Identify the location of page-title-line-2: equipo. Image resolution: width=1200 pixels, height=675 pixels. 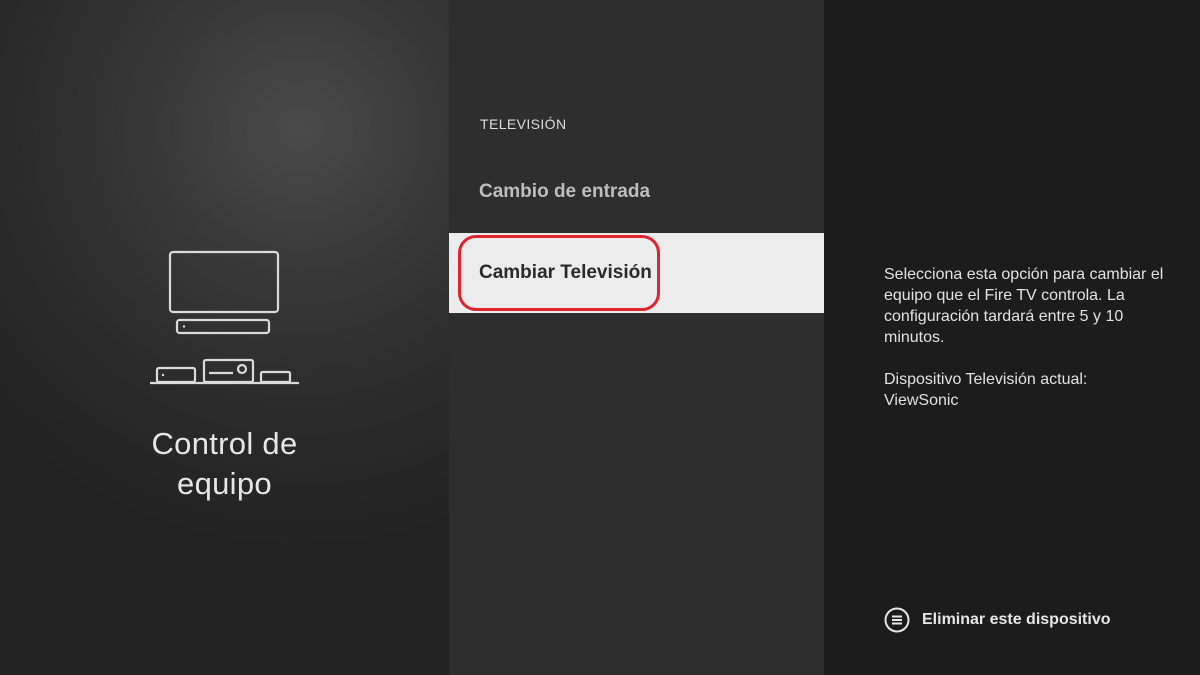
(224, 483).